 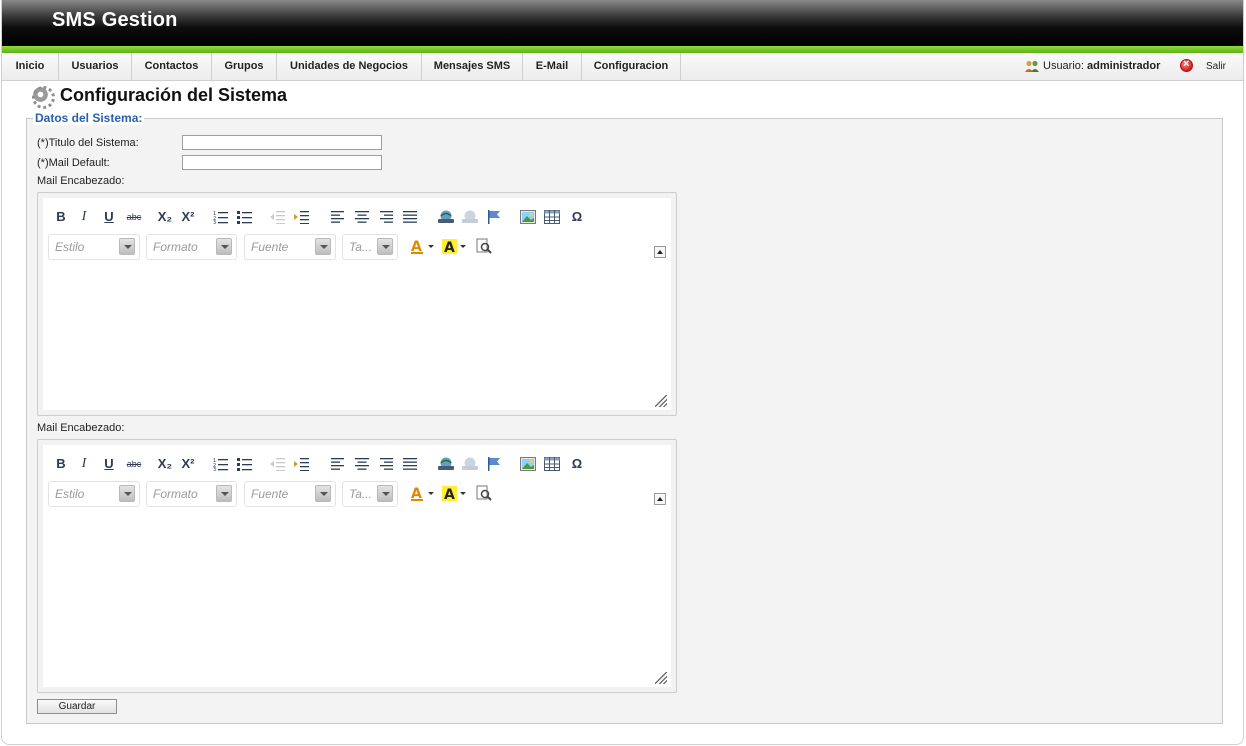 What do you see at coordinates (472, 66) in the screenshot?
I see `nav-item-mensajes-sms: Mensajes SMS` at bounding box center [472, 66].